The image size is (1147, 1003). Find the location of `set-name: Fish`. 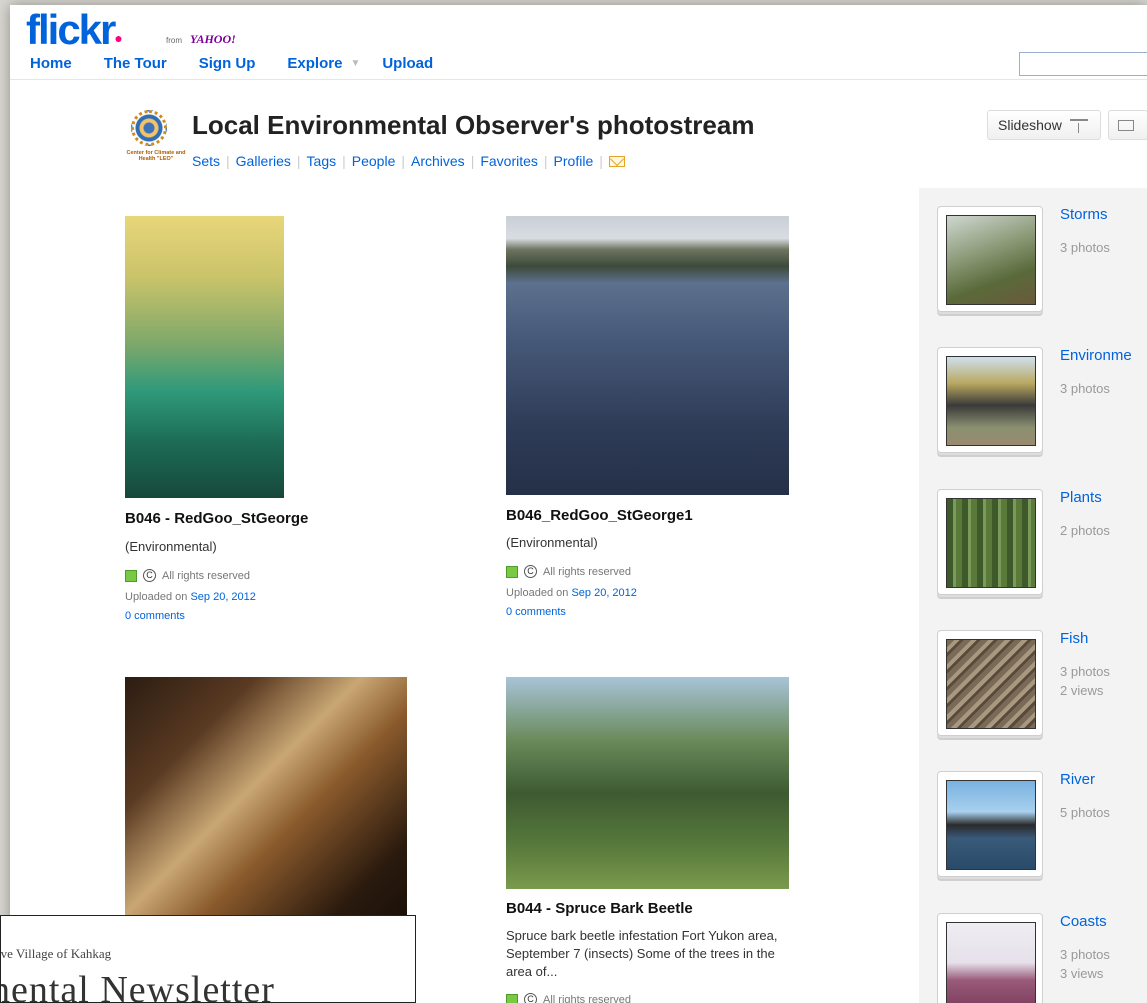

set-name: Fish is located at coordinates (1074, 638).